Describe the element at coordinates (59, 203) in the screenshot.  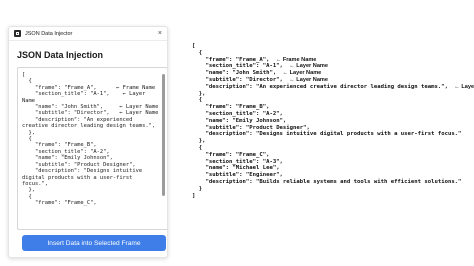
I see `editor-line: "frame": "Frame_C",` at that location.